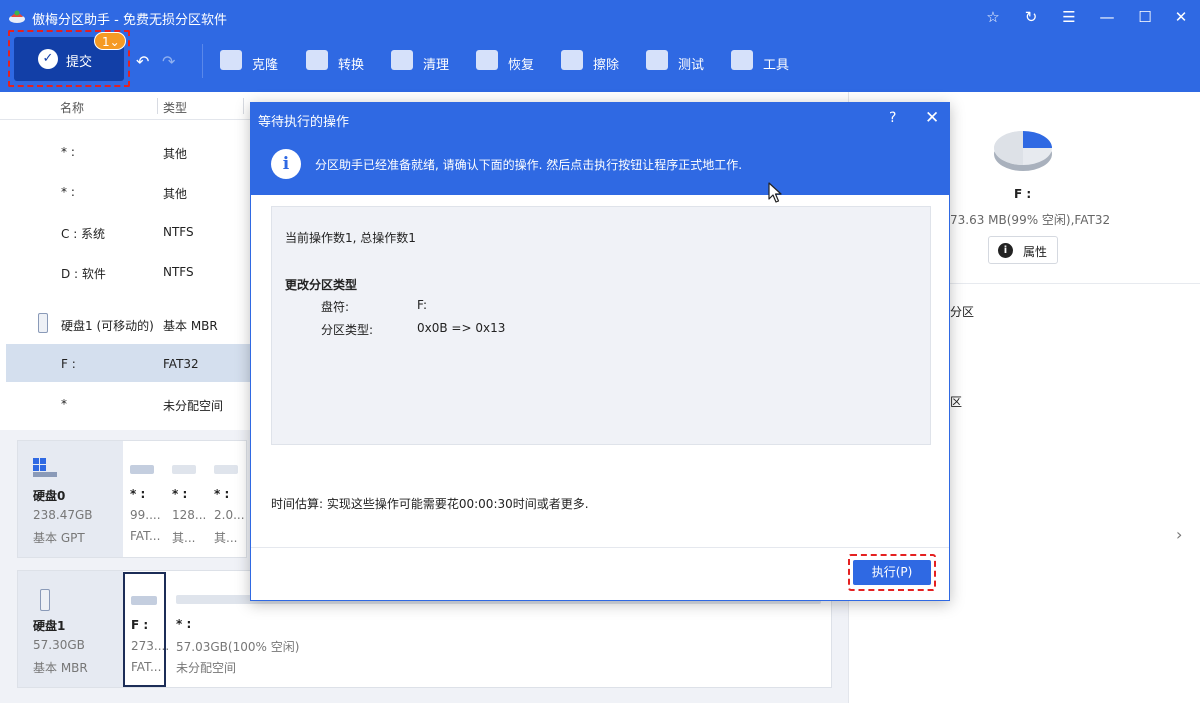  I want to click on check-icon: ✓, so click(48, 59).